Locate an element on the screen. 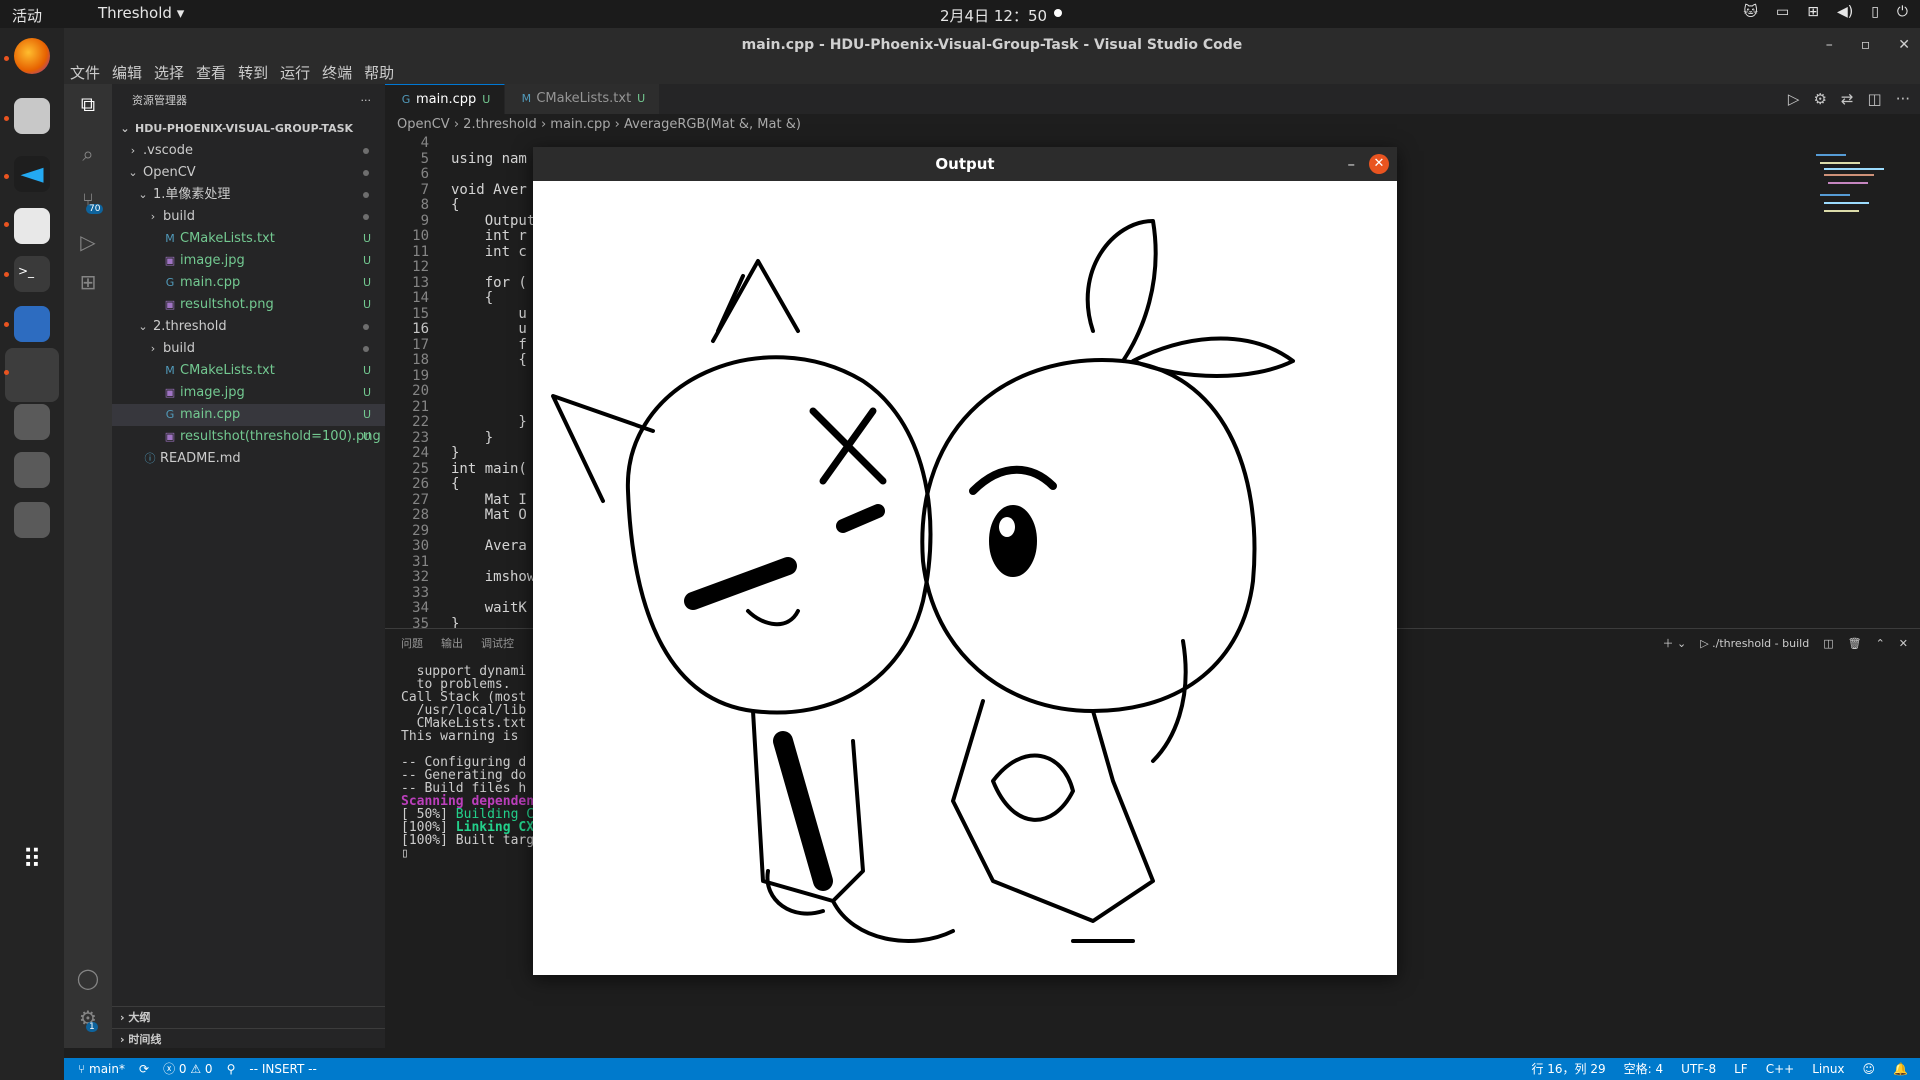 The width and height of the screenshot is (1920, 1080). cat-app-icon is located at coordinates (32, 324).